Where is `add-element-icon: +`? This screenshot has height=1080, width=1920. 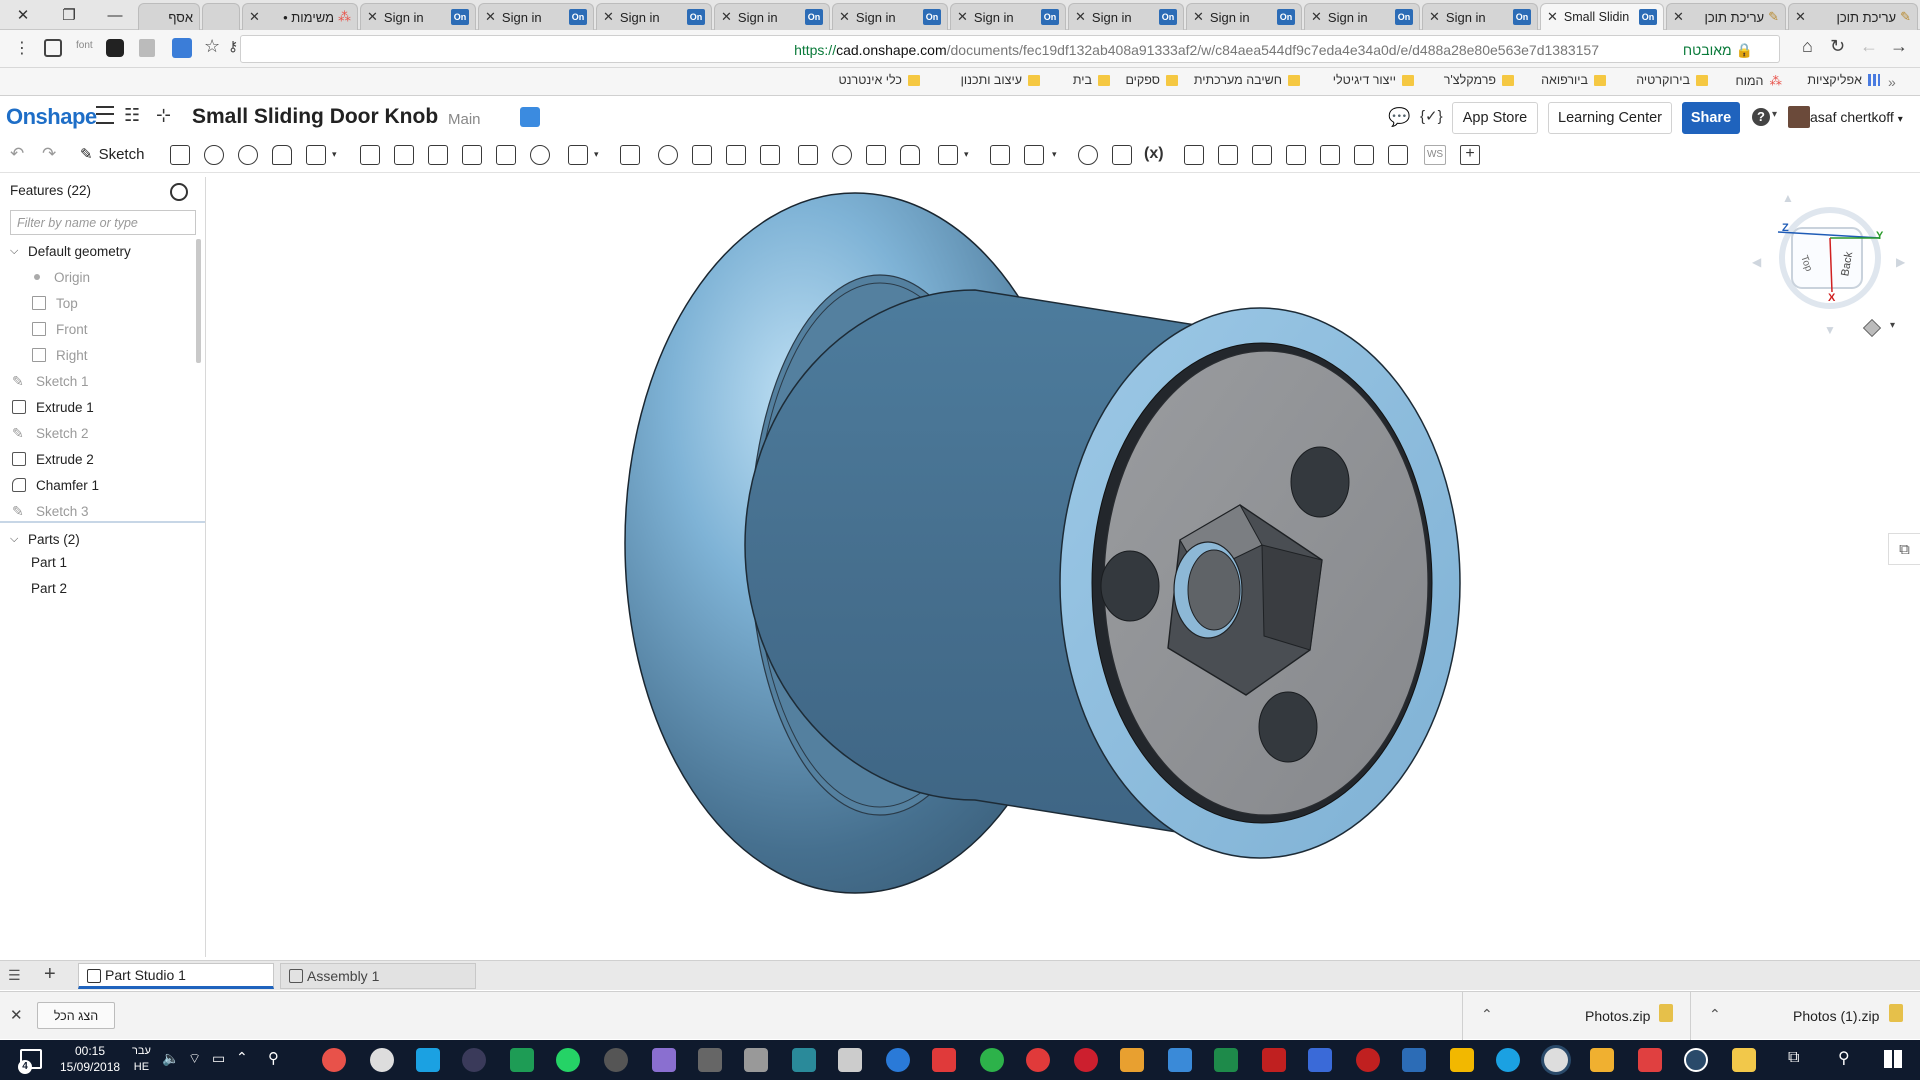
add-element-icon: + is located at coordinates (50, 974).